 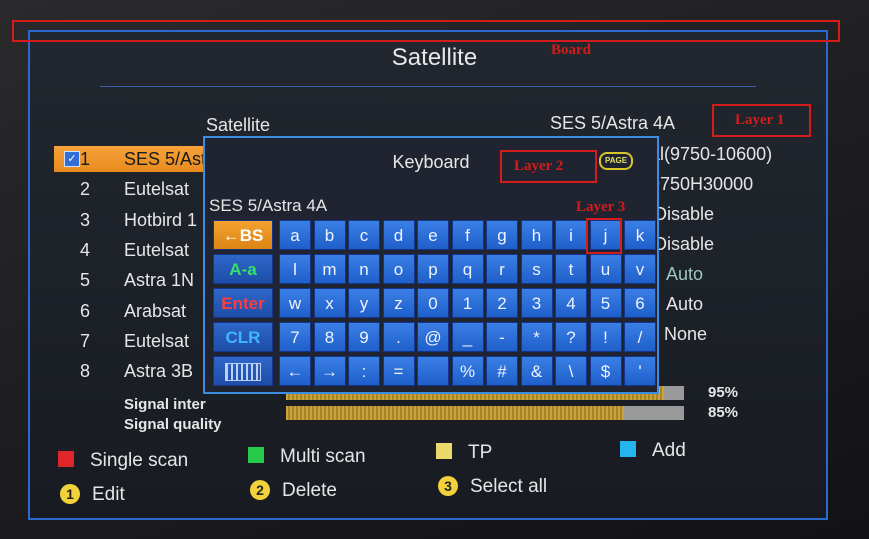 What do you see at coordinates (364, 337) in the screenshot?
I see `key: 9` at bounding box center [364, 337].